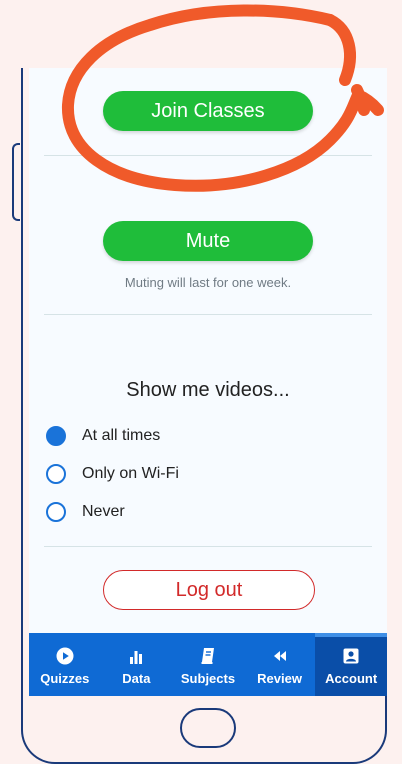 Image resolution: width=402 pixels, height=764 pixels. I want to click on tab-label: Review, so click(279, 678).